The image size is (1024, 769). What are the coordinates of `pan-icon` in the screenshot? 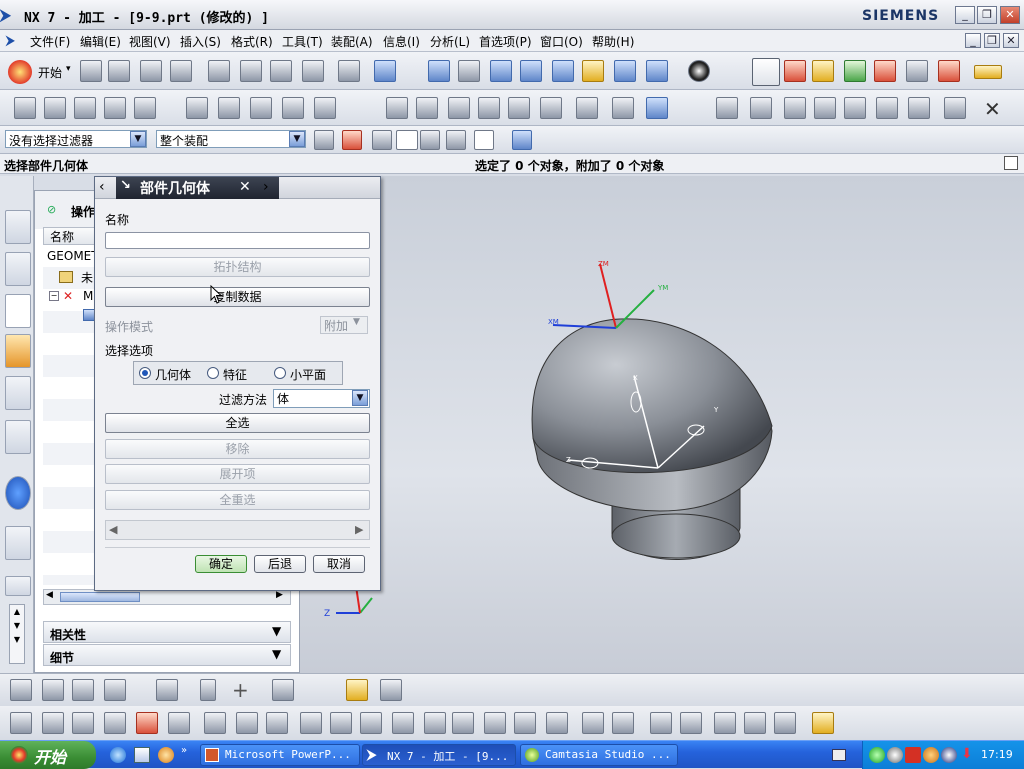 It's located at (593, 71).